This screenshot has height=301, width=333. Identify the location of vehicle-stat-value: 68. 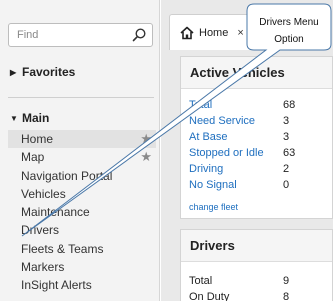
(289, 105).